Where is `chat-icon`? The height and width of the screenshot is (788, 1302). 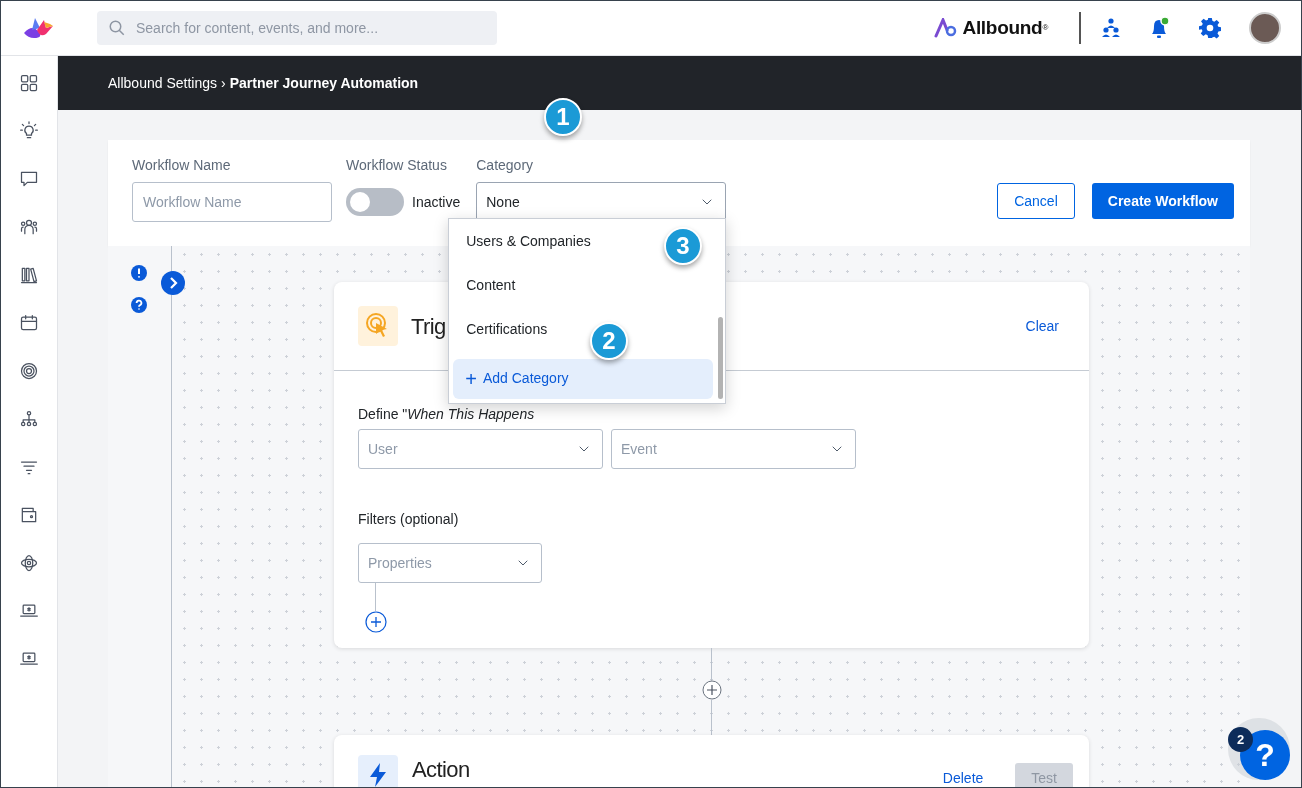
chat-icon is located at coordinates (29, 179).